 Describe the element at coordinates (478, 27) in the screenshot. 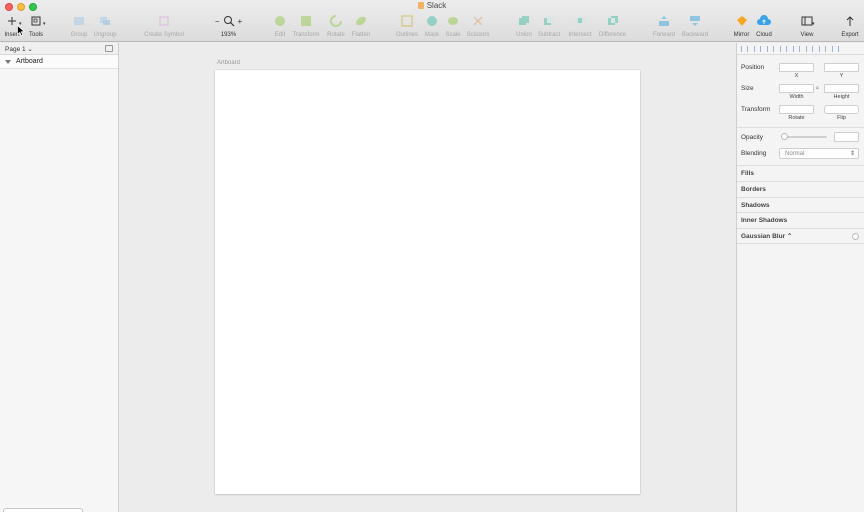

I see `scissors-button: Scissors` at that location.